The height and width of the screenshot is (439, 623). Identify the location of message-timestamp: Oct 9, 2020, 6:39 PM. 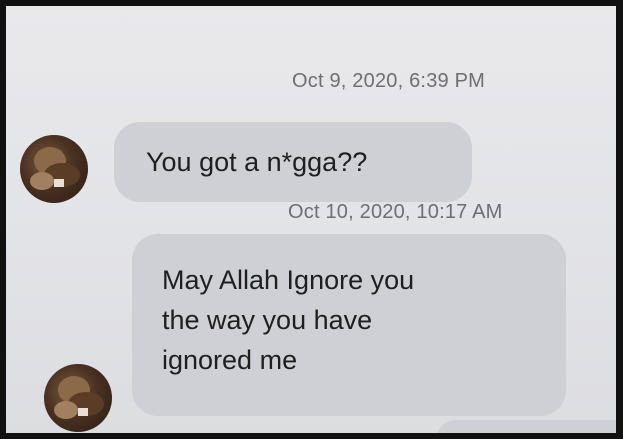
(388, 81).